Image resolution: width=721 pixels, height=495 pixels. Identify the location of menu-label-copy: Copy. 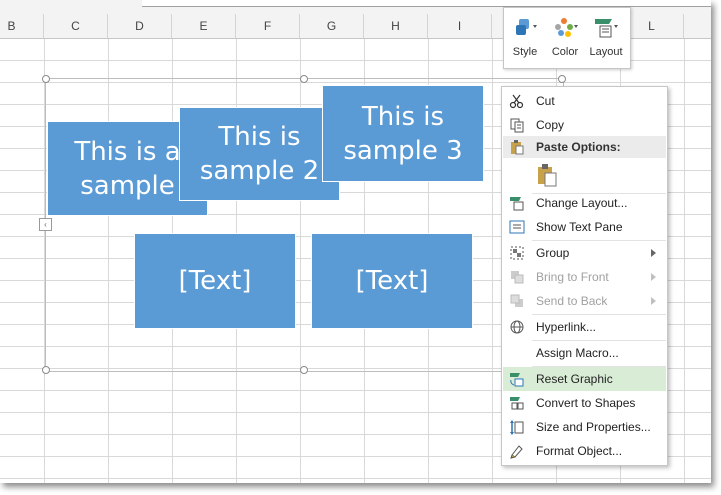
(550, 125).